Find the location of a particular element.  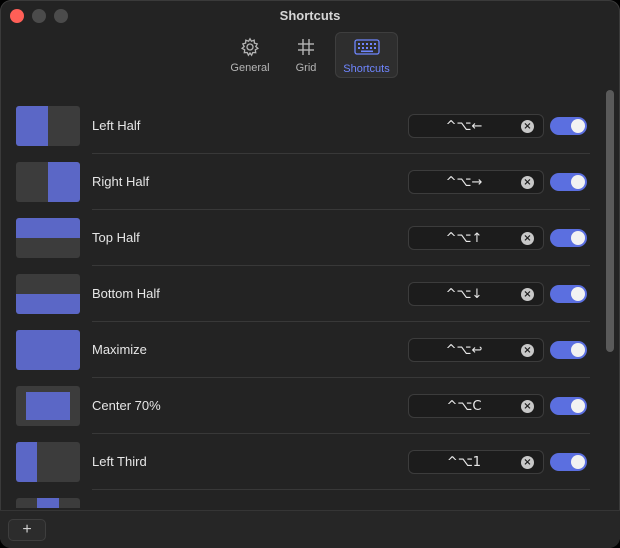

shortcut-recorder: ^⌥↓ × is located at coordinates (476, 294).